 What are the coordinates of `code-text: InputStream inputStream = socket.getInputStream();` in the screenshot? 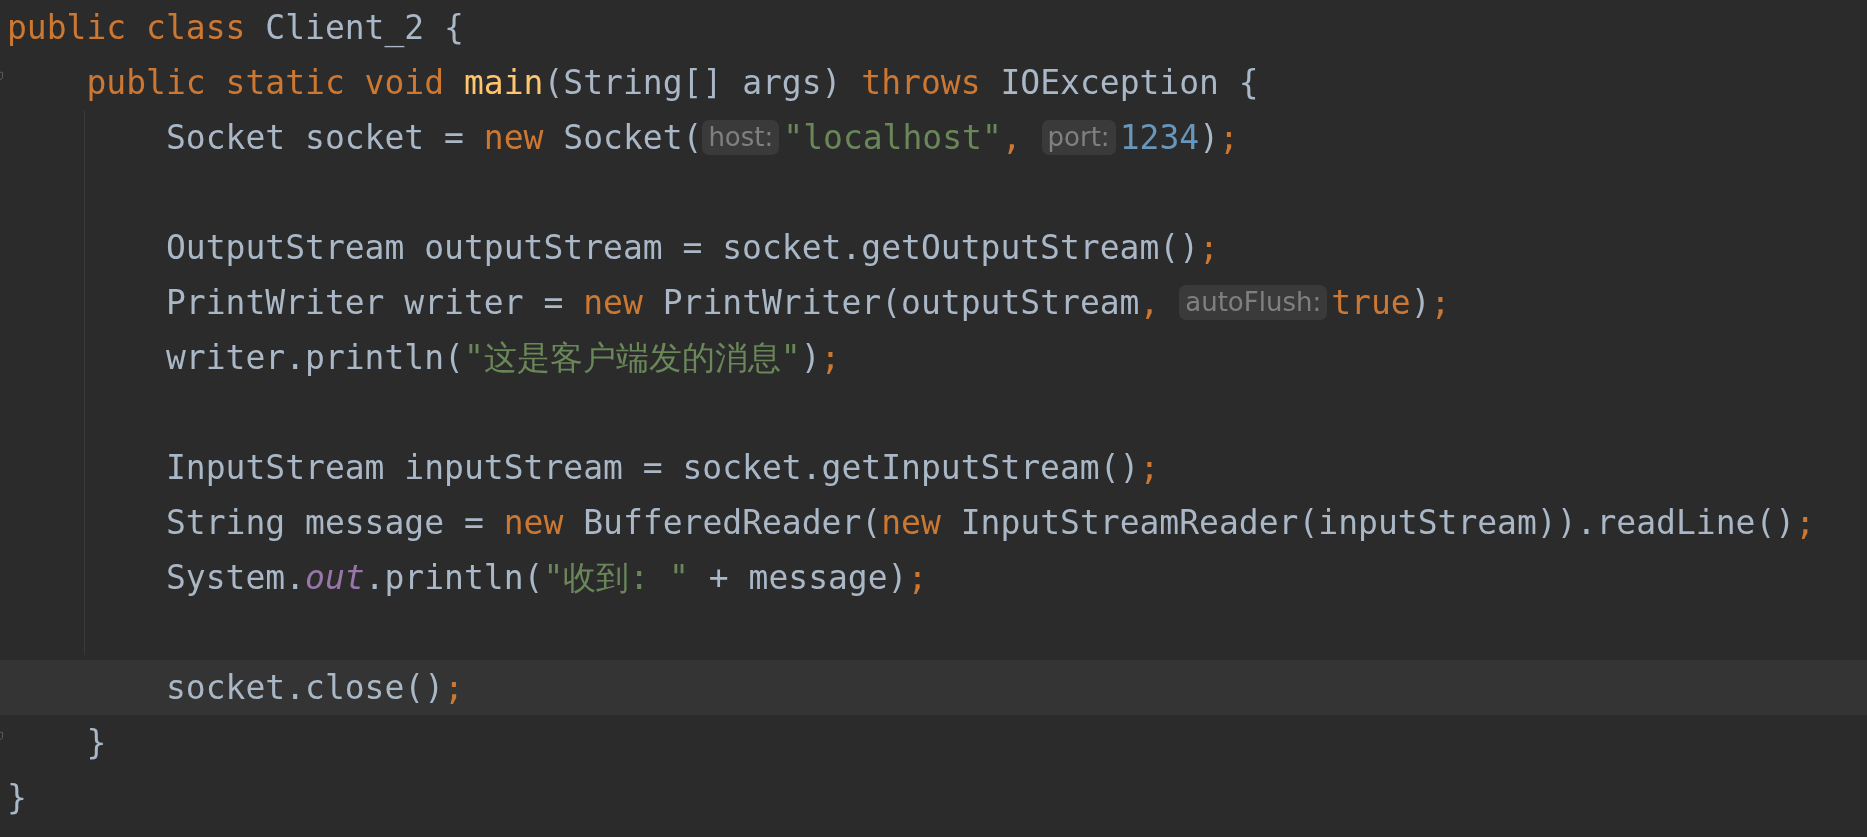 It's located at (662, 467).